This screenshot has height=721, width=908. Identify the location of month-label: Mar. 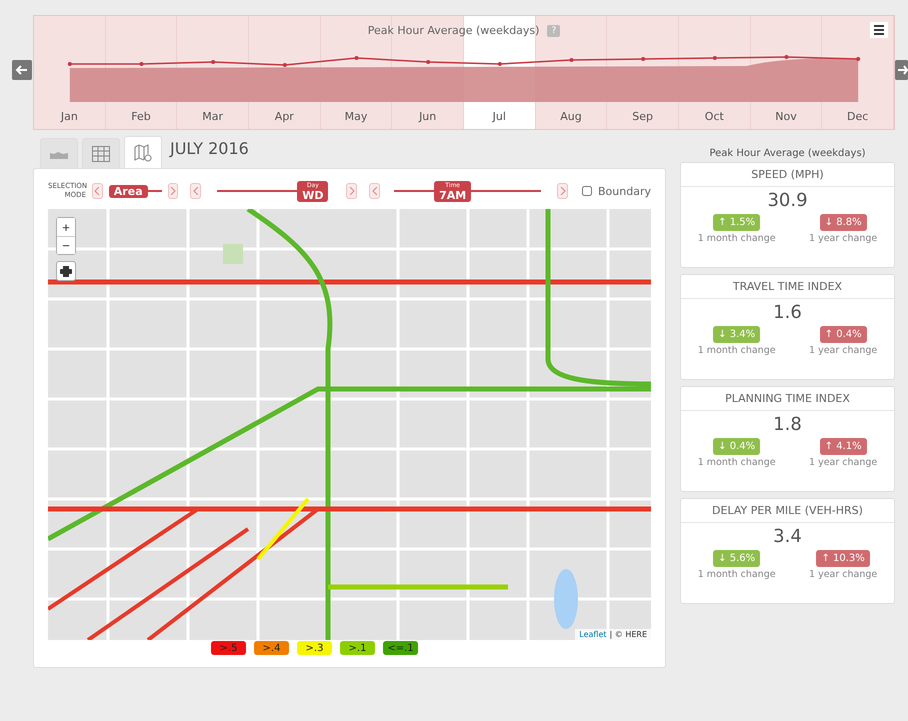
(213, 116).